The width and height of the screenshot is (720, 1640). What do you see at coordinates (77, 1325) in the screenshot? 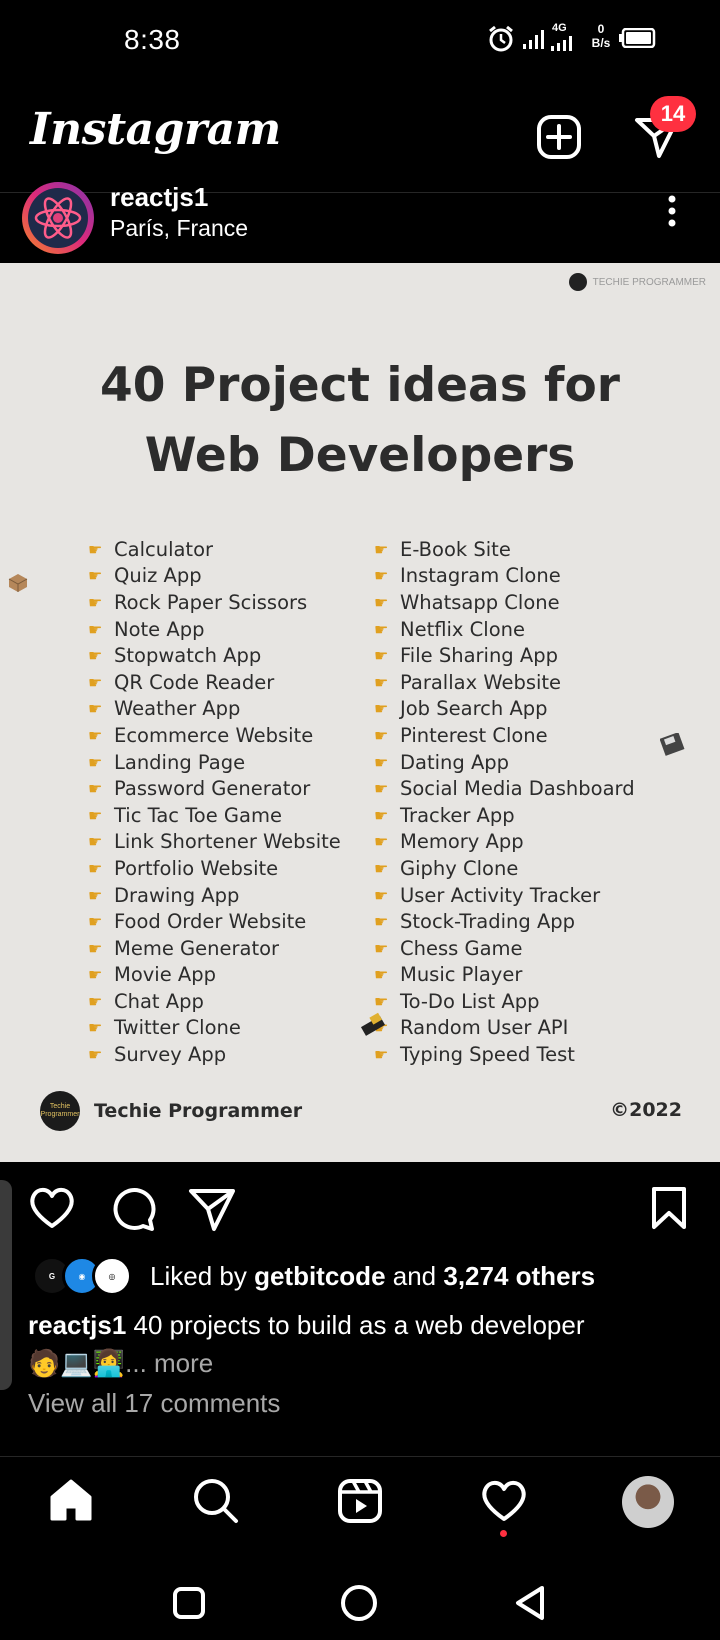
I see `caption-username: reactjs1` at bounding box center [77, 1325].